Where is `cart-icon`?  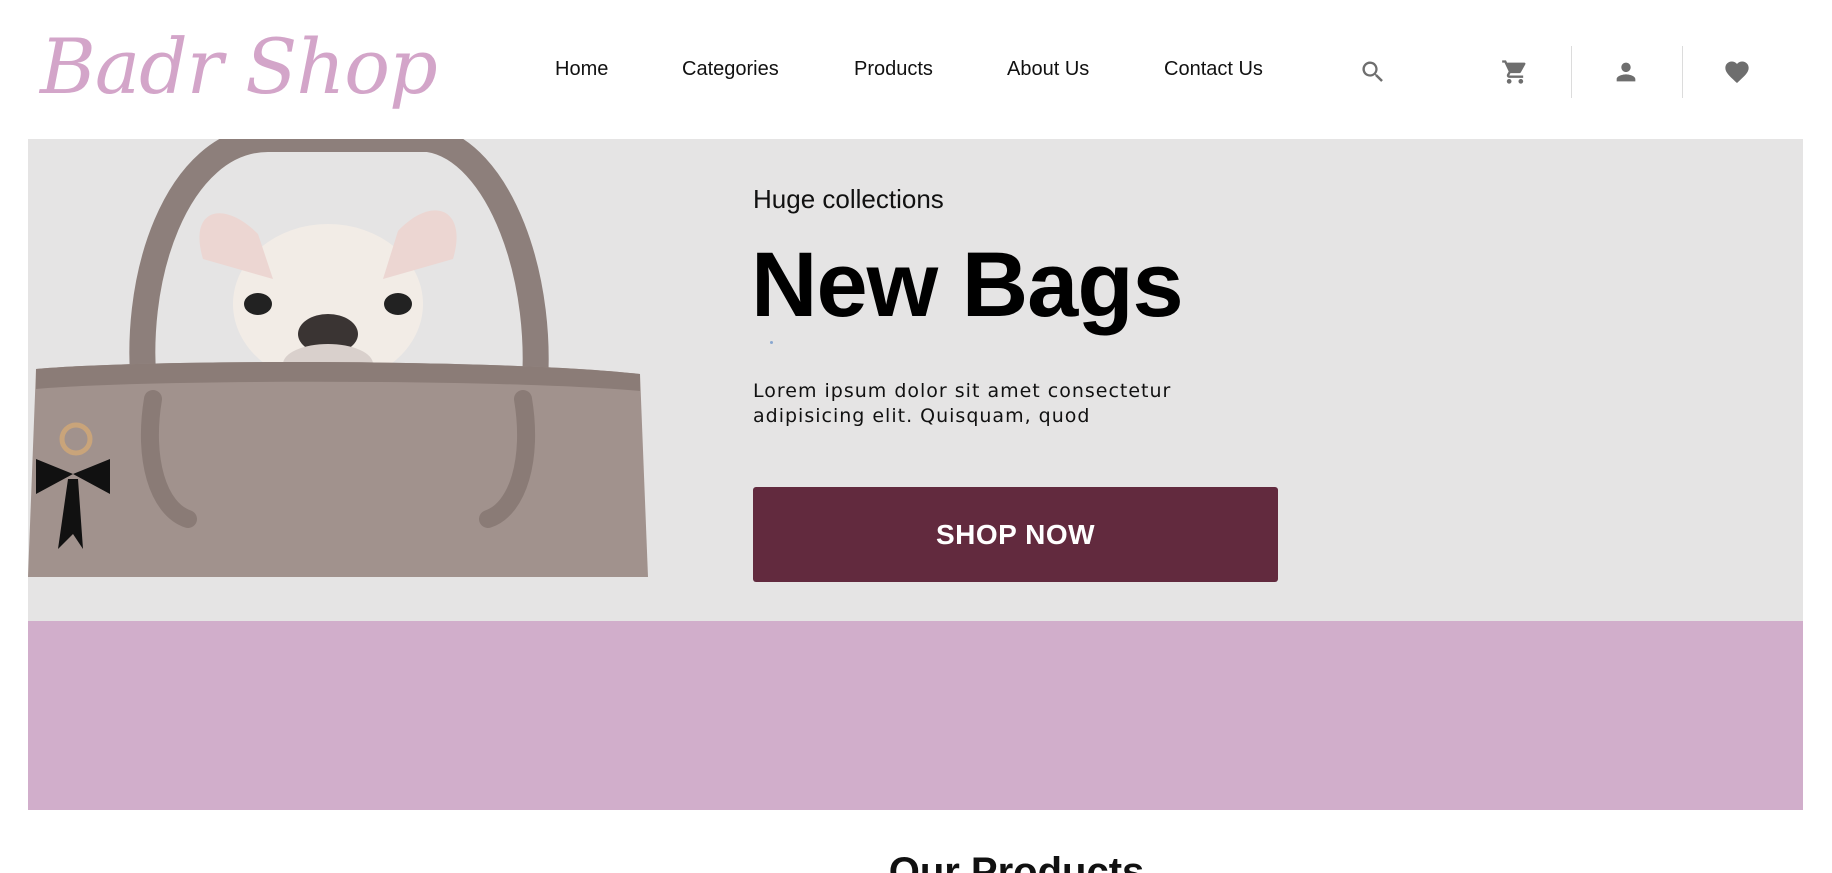 cart-icon is located at coordinates (1515, 72).